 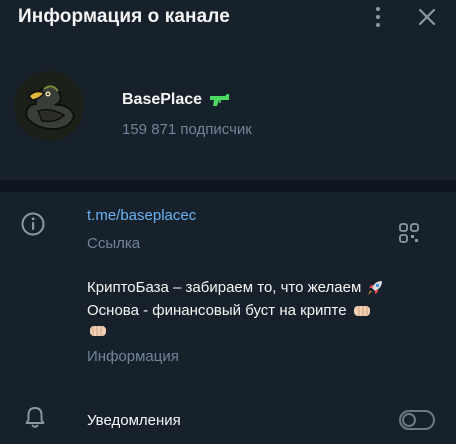 I want to click on avatar, so click(x=49, y=106).